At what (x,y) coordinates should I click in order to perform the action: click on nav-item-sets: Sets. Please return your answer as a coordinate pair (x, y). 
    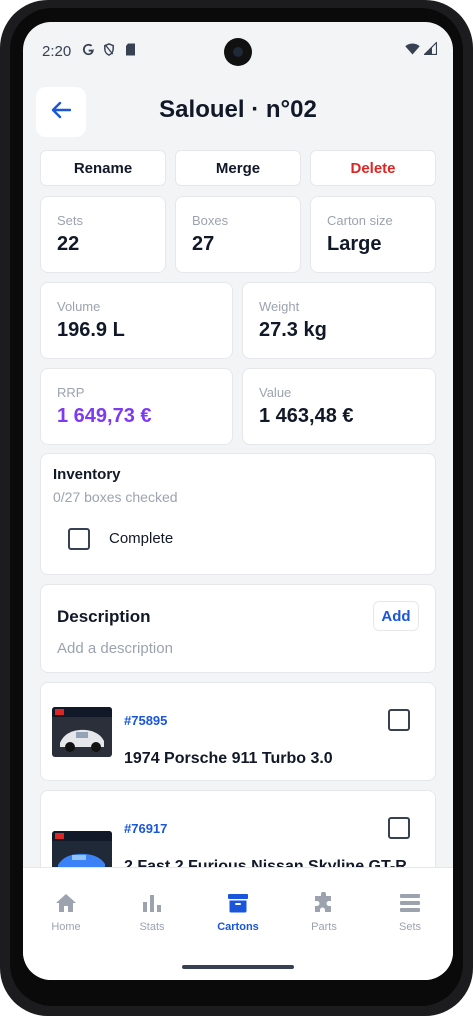
    Looking at the image, I should click on (410, 911).